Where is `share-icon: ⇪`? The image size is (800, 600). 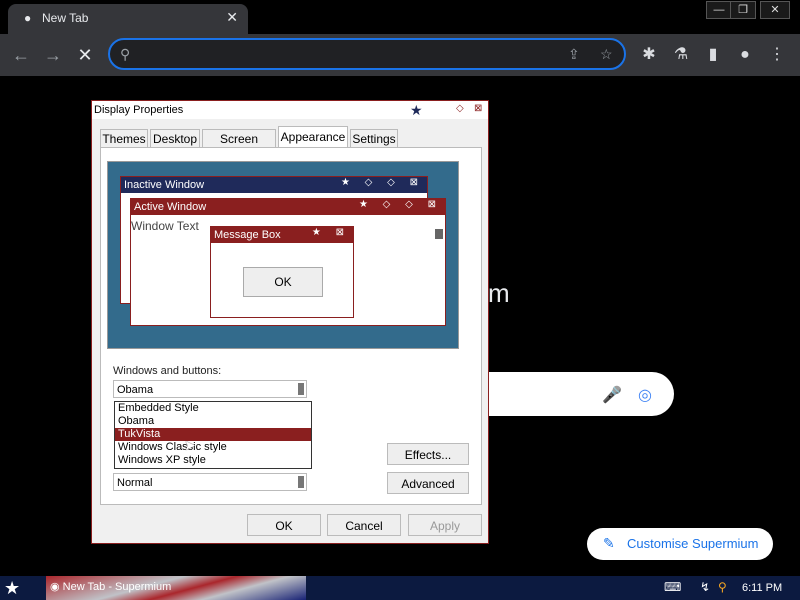 share-icon: ⇪ is located at coordinates (574, 54).